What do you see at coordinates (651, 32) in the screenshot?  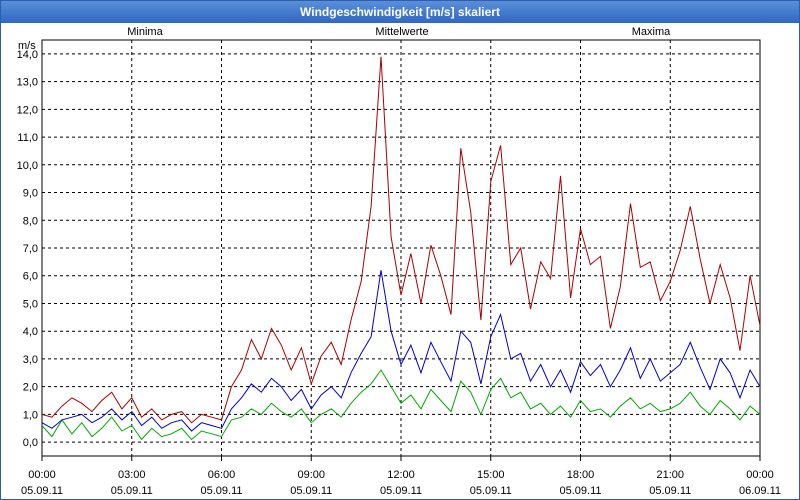 I see `legend-entry: Maxima` at bounding box center [651, 32].